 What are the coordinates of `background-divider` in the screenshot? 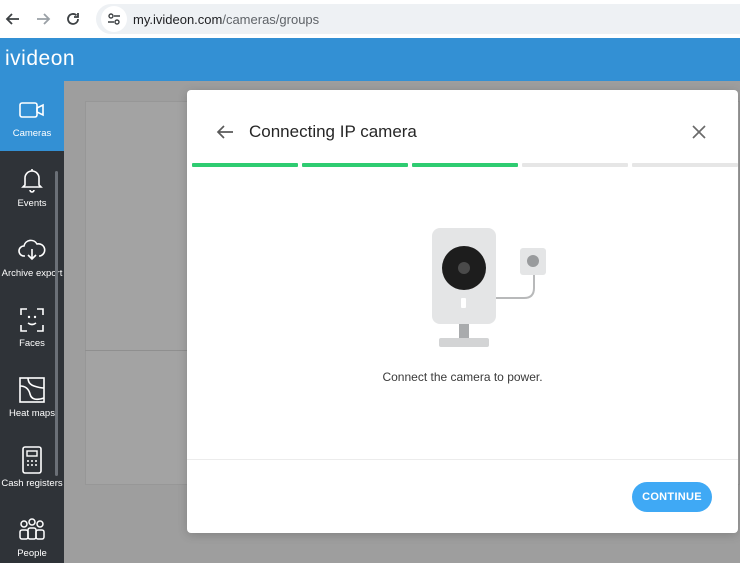 It's located at (140, 350).